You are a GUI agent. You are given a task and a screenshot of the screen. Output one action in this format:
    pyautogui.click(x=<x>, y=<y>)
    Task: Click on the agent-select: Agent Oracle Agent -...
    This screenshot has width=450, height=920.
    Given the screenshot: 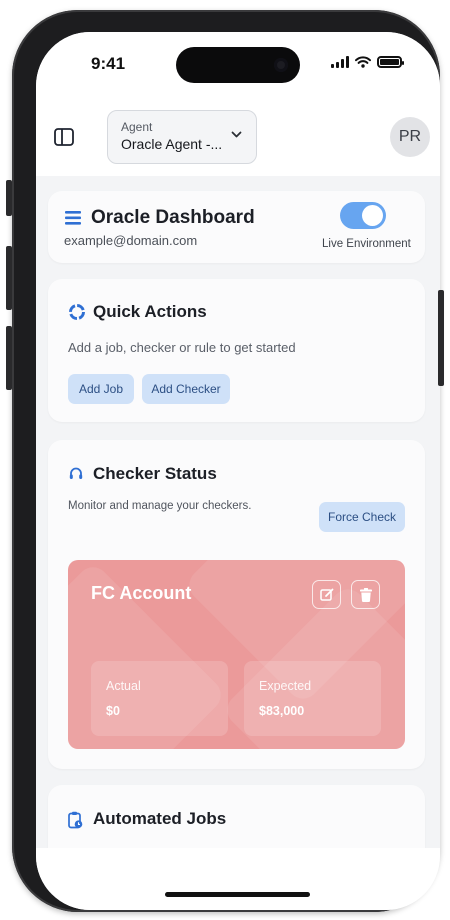 What is the action you would take?
    pyautogui.click(x=182, y=137)
    